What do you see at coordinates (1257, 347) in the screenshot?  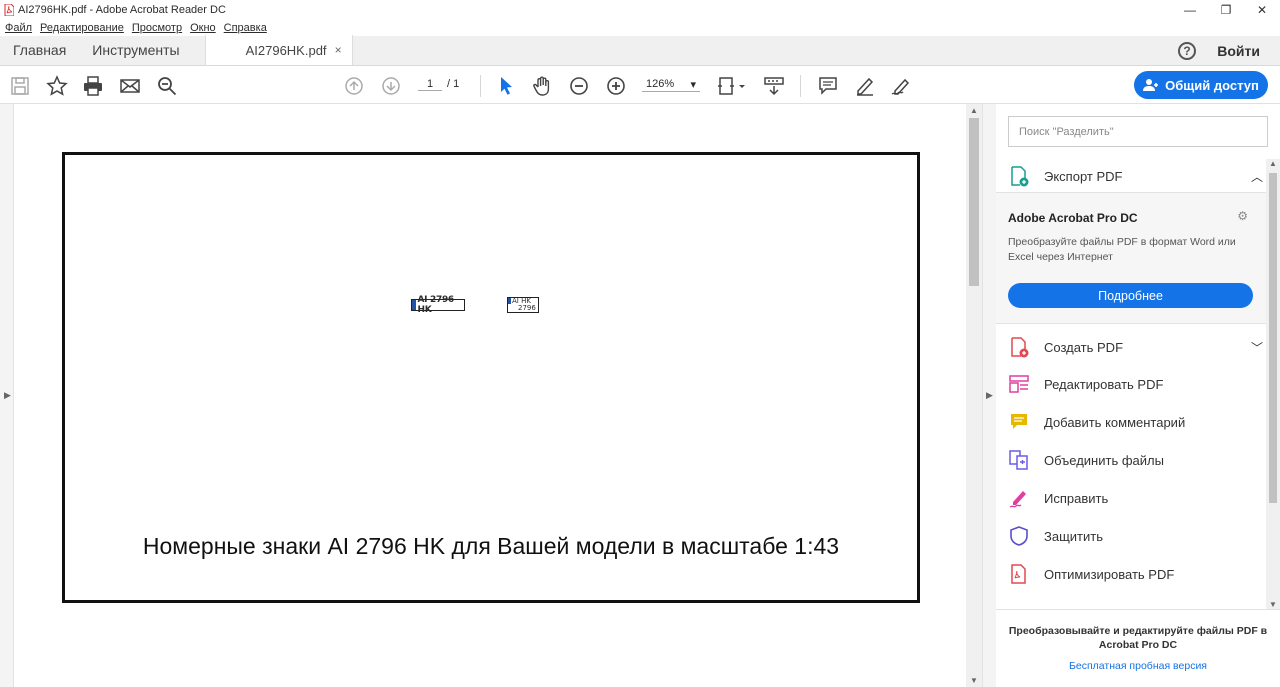 I see `chevron-down-icon: ﹀` at bounding box center [1257, 347].